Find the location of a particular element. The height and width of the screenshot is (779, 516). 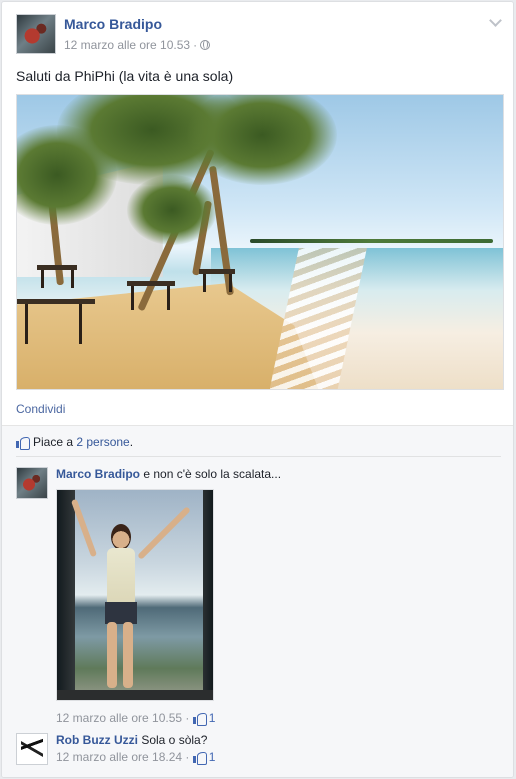

likes-text: Piace a 2 persone. is located at coordinates (83, 442).